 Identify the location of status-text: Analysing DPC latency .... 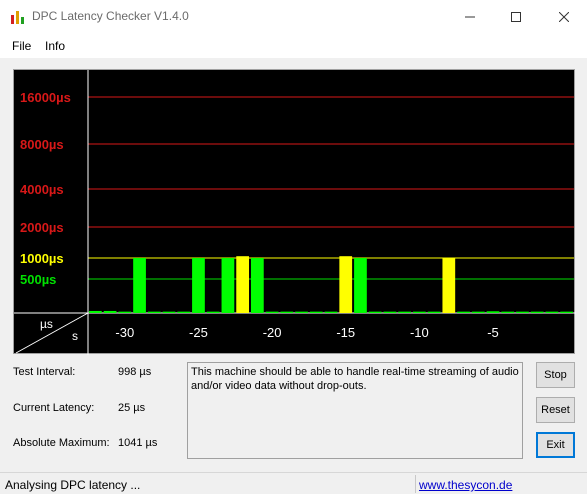
(73, 485).